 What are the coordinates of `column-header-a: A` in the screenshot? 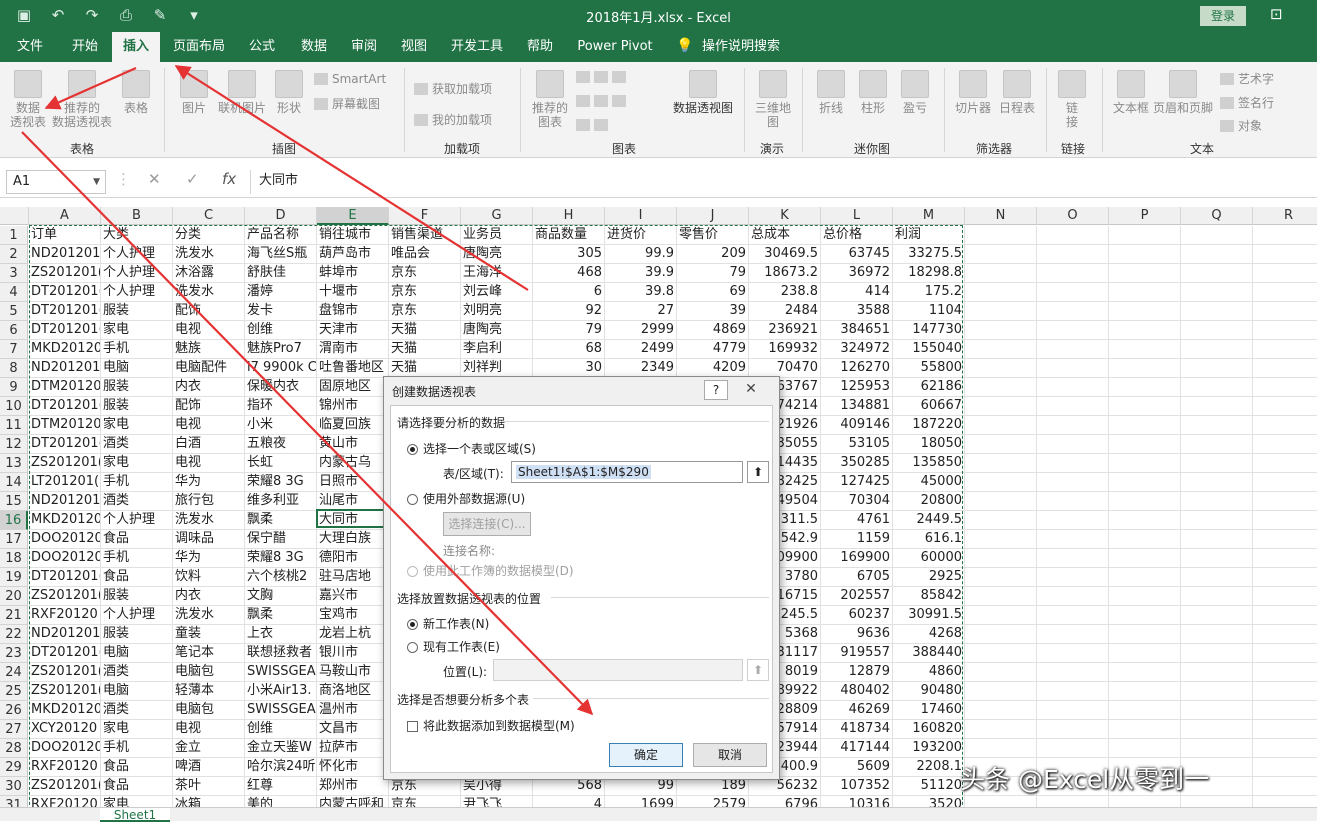 It's located at (65, 216).